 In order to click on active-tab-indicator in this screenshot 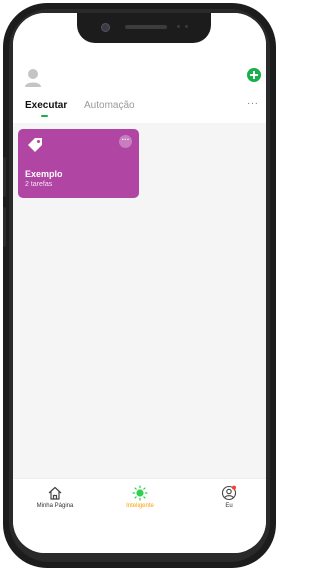, I will do `click(44, 116)`.